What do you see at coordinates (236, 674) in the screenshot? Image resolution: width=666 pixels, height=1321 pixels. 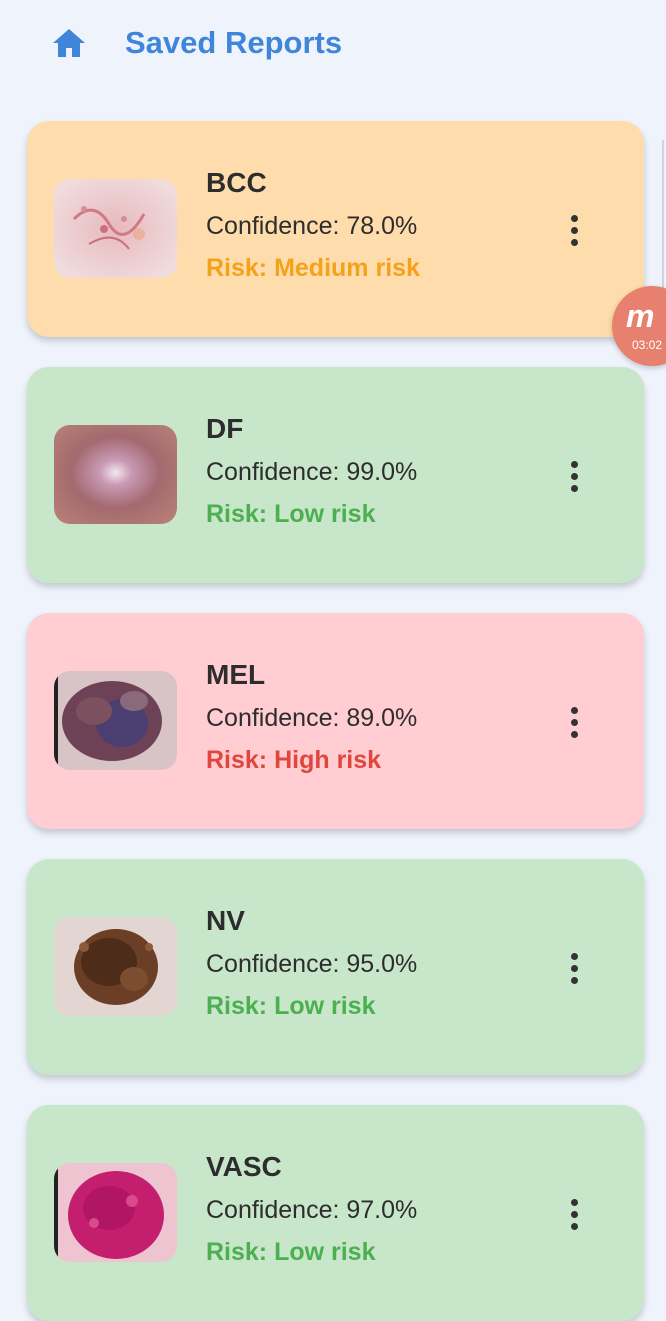 I see `diagnosis-code: MEL` at bounding box center [236, 674].